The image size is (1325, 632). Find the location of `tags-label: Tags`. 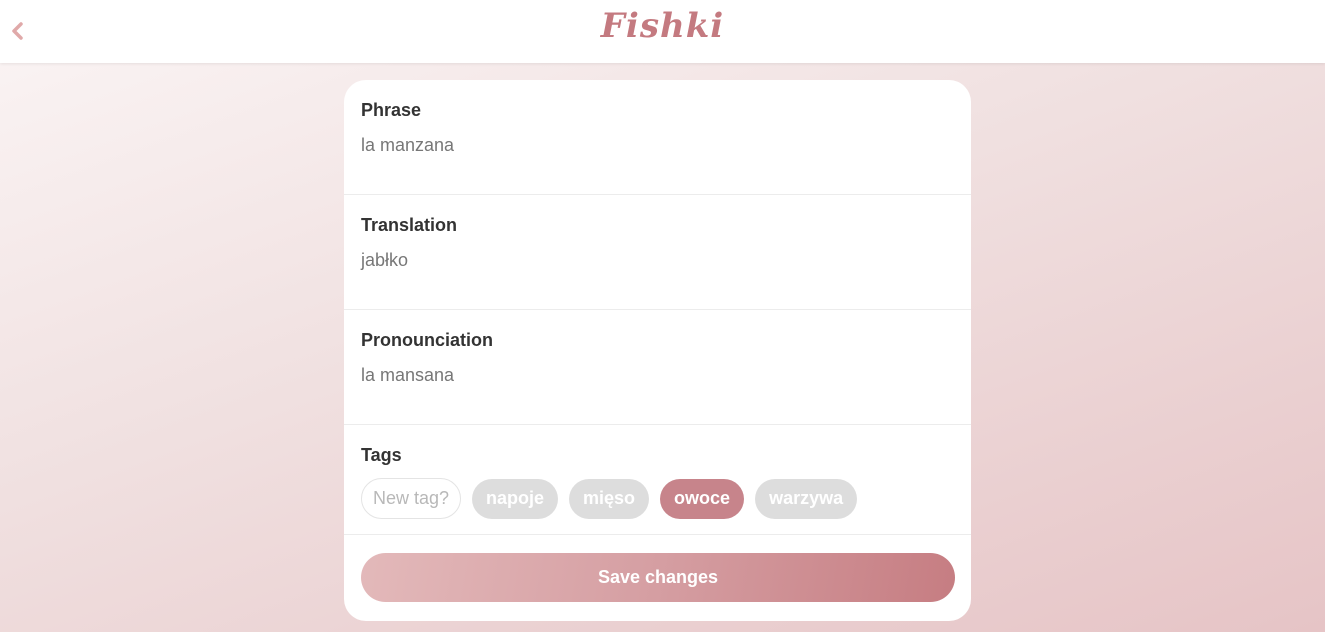

tags-label: Tags is located at coordinates (381, 455).